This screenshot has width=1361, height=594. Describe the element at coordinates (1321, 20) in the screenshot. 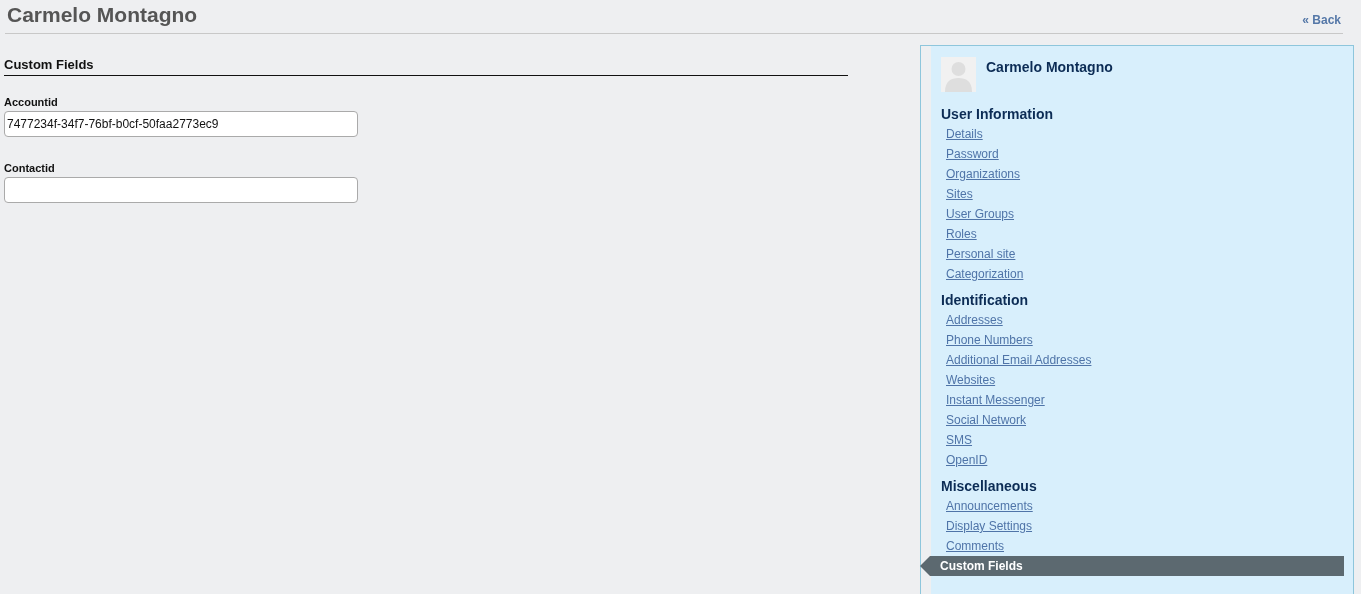

I see `back-link: « Back` at that location.